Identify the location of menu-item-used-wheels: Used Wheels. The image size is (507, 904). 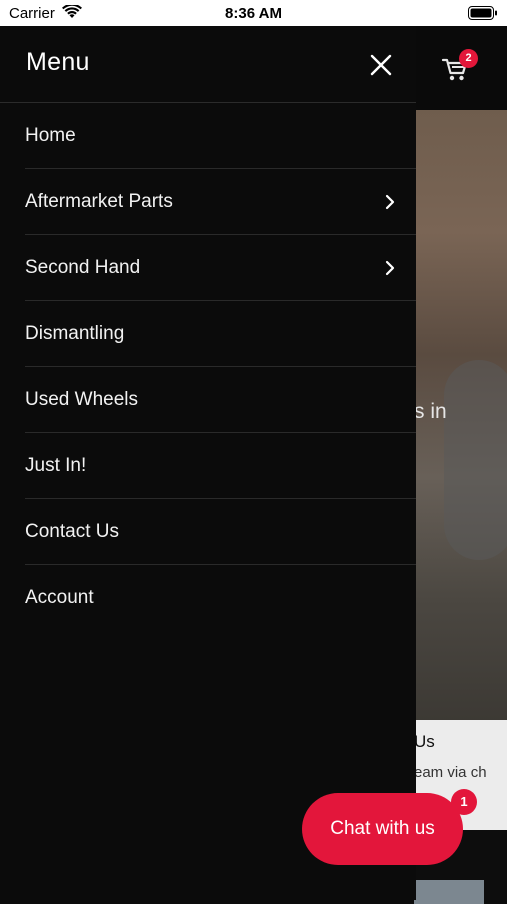
(220, 400).